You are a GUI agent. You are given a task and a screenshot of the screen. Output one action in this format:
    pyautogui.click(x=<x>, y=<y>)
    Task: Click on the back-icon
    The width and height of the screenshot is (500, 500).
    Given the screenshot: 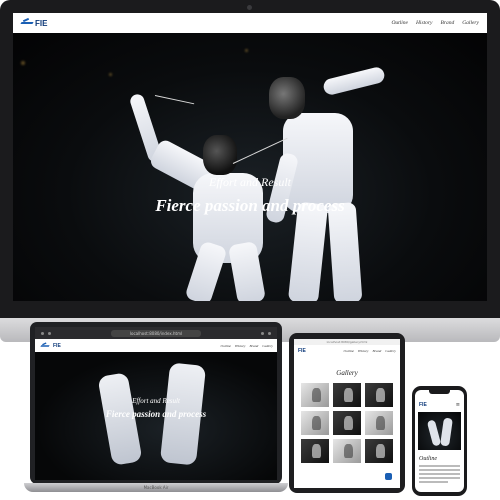 What is the action you would take?
    pyautogui.click(x=42, y=333)
    